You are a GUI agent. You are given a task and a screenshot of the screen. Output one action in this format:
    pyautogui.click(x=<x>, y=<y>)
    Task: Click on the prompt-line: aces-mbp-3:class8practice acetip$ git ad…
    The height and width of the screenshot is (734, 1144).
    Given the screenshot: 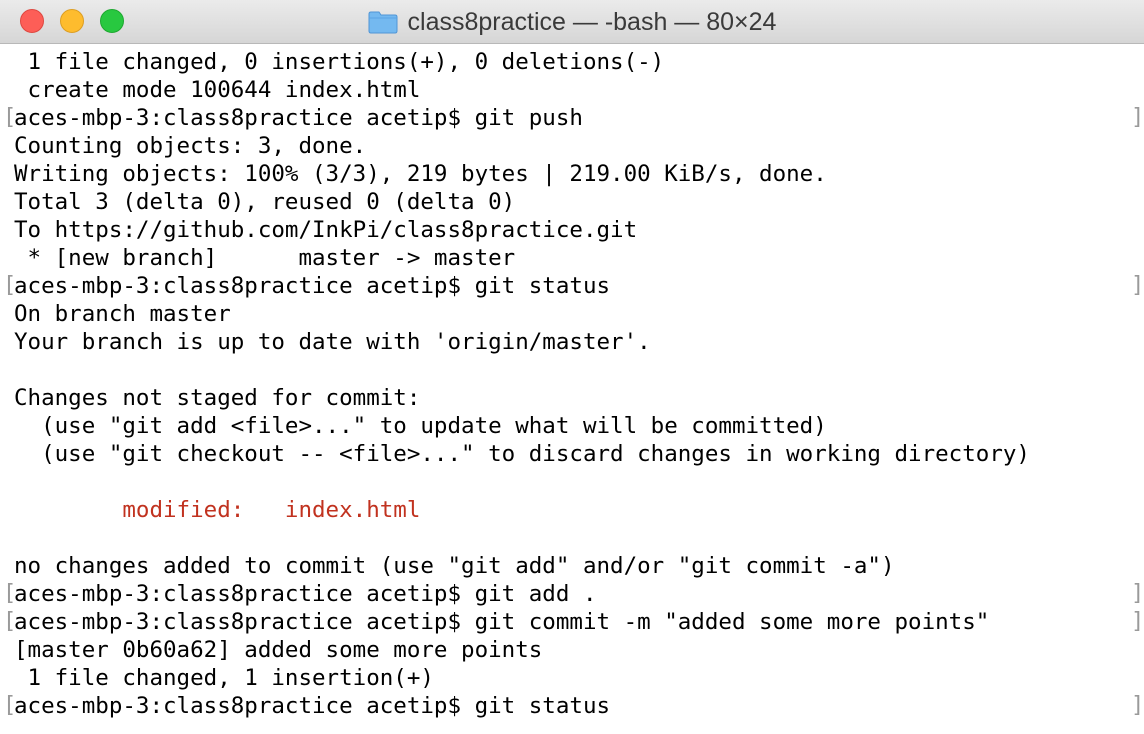 What is the action you would take?
    pyautogui.click(x=305, y=594)
    